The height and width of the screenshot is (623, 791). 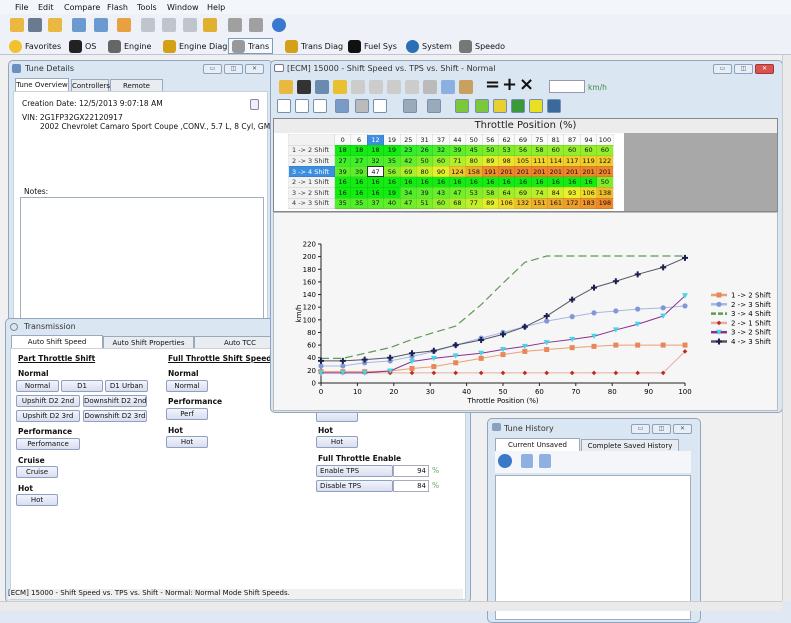 What do you see at coordinates (210, 25) in the screenshot?
I see `swap-icon` at bounding box center [210, 25].